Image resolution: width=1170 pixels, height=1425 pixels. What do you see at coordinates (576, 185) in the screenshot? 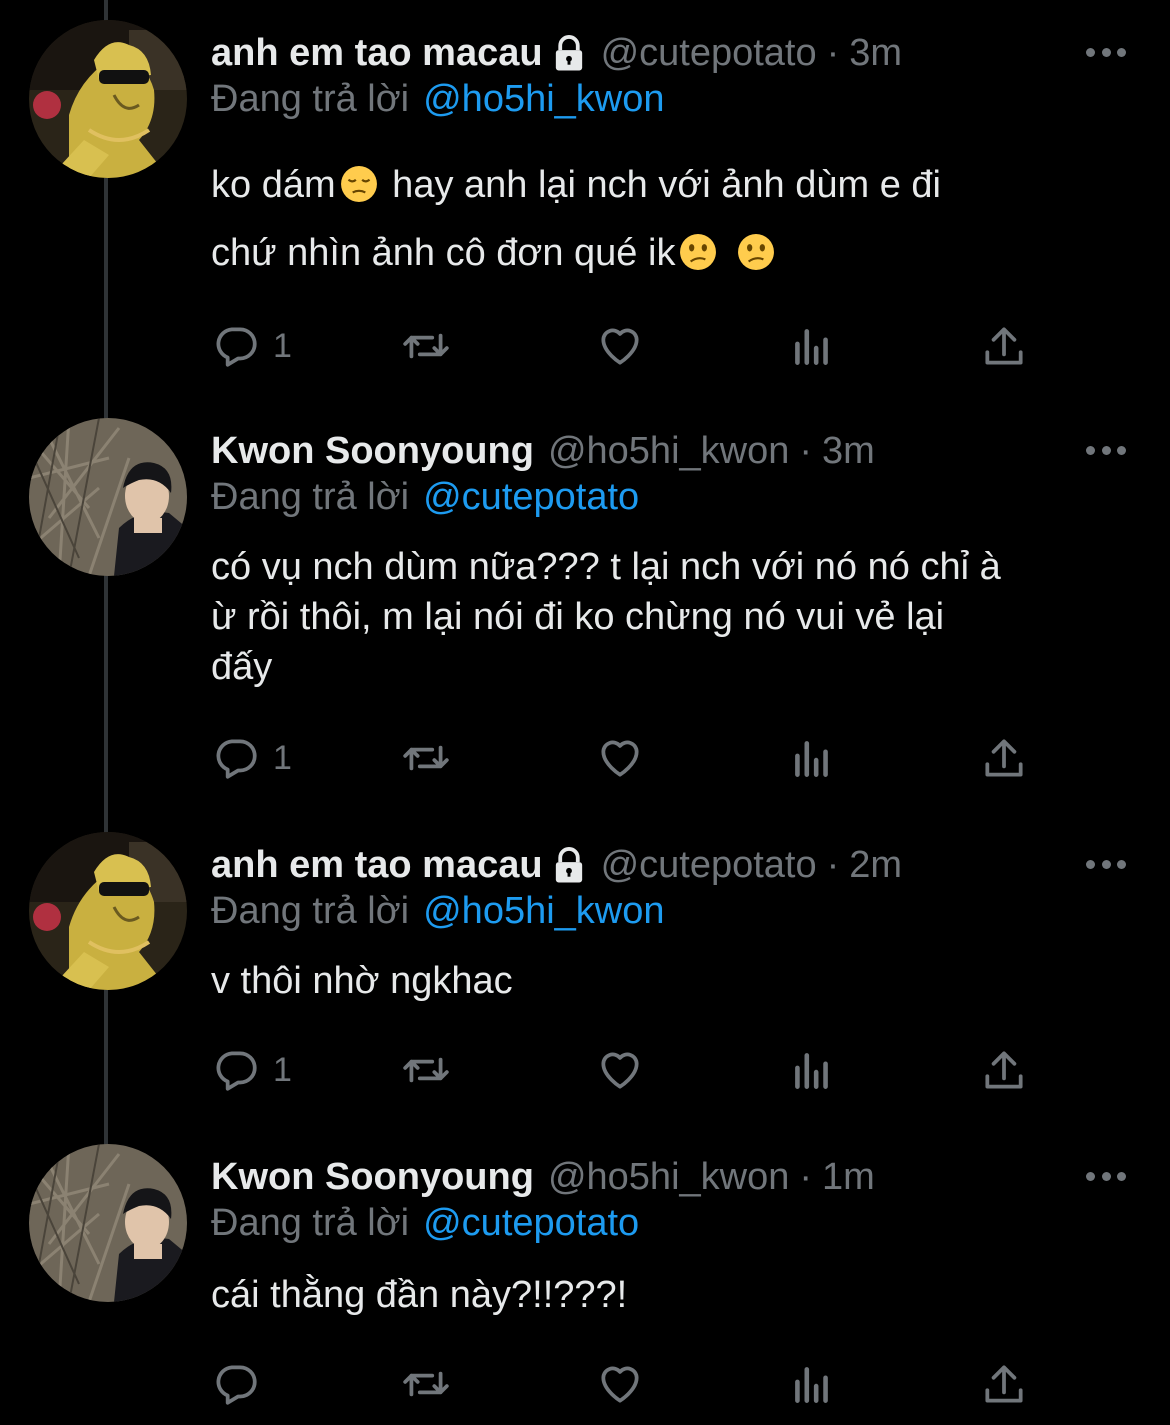
I see `tweet-text-line: ko dám hay anh lại nch với ảnh dùm e đi` at bounding box center [576, 185].